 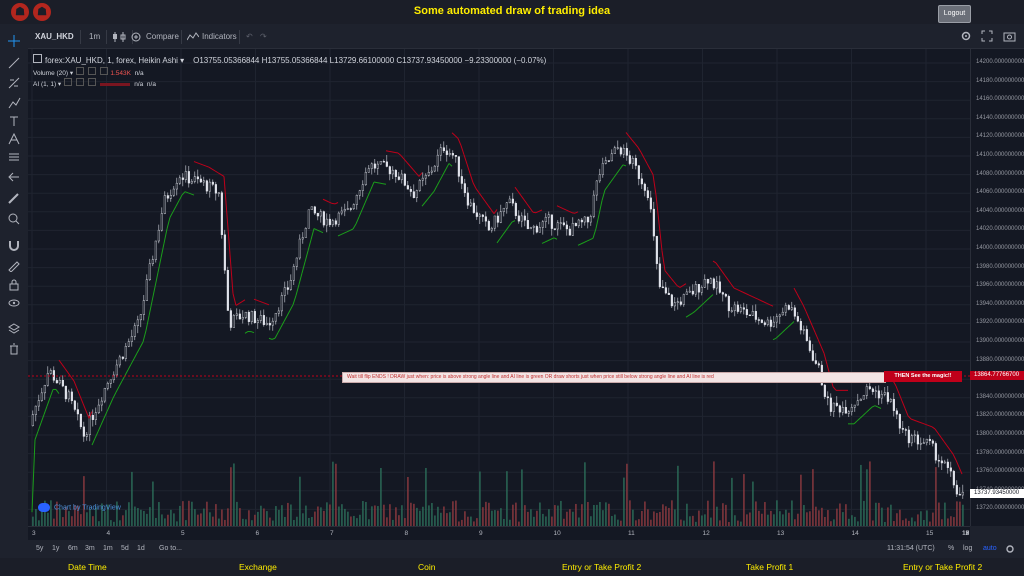 What do you see at coordinates (50, 73) in the screenshot?
I see `volume-label: Volume (20)` at bounding box center [50, 73].